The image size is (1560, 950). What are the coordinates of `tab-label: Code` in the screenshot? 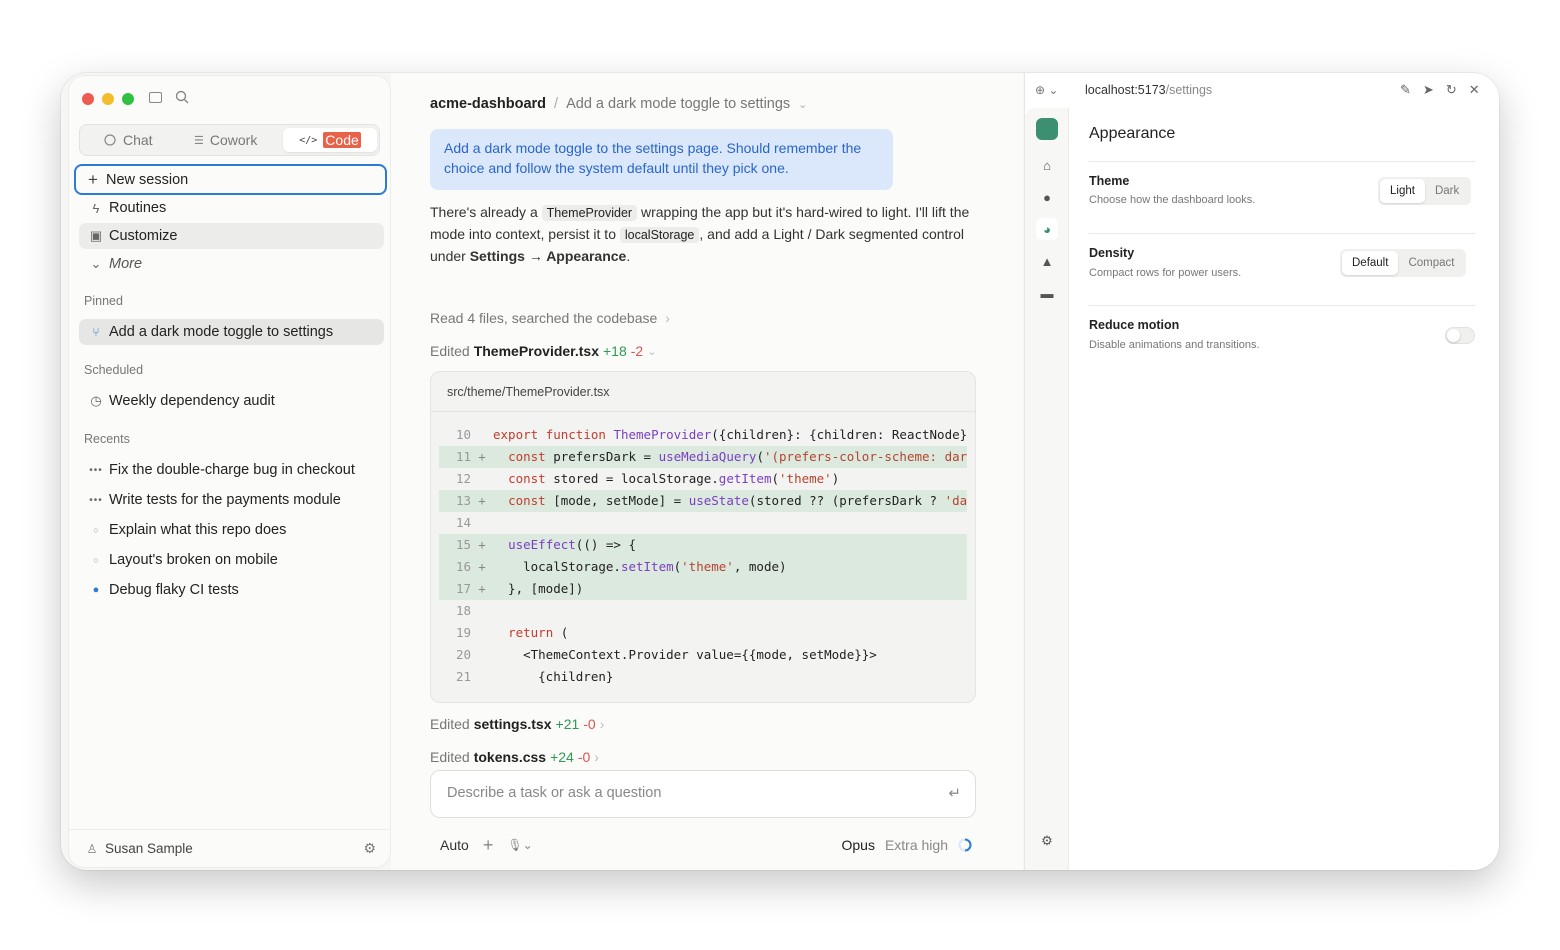 It's located at (342, 140).